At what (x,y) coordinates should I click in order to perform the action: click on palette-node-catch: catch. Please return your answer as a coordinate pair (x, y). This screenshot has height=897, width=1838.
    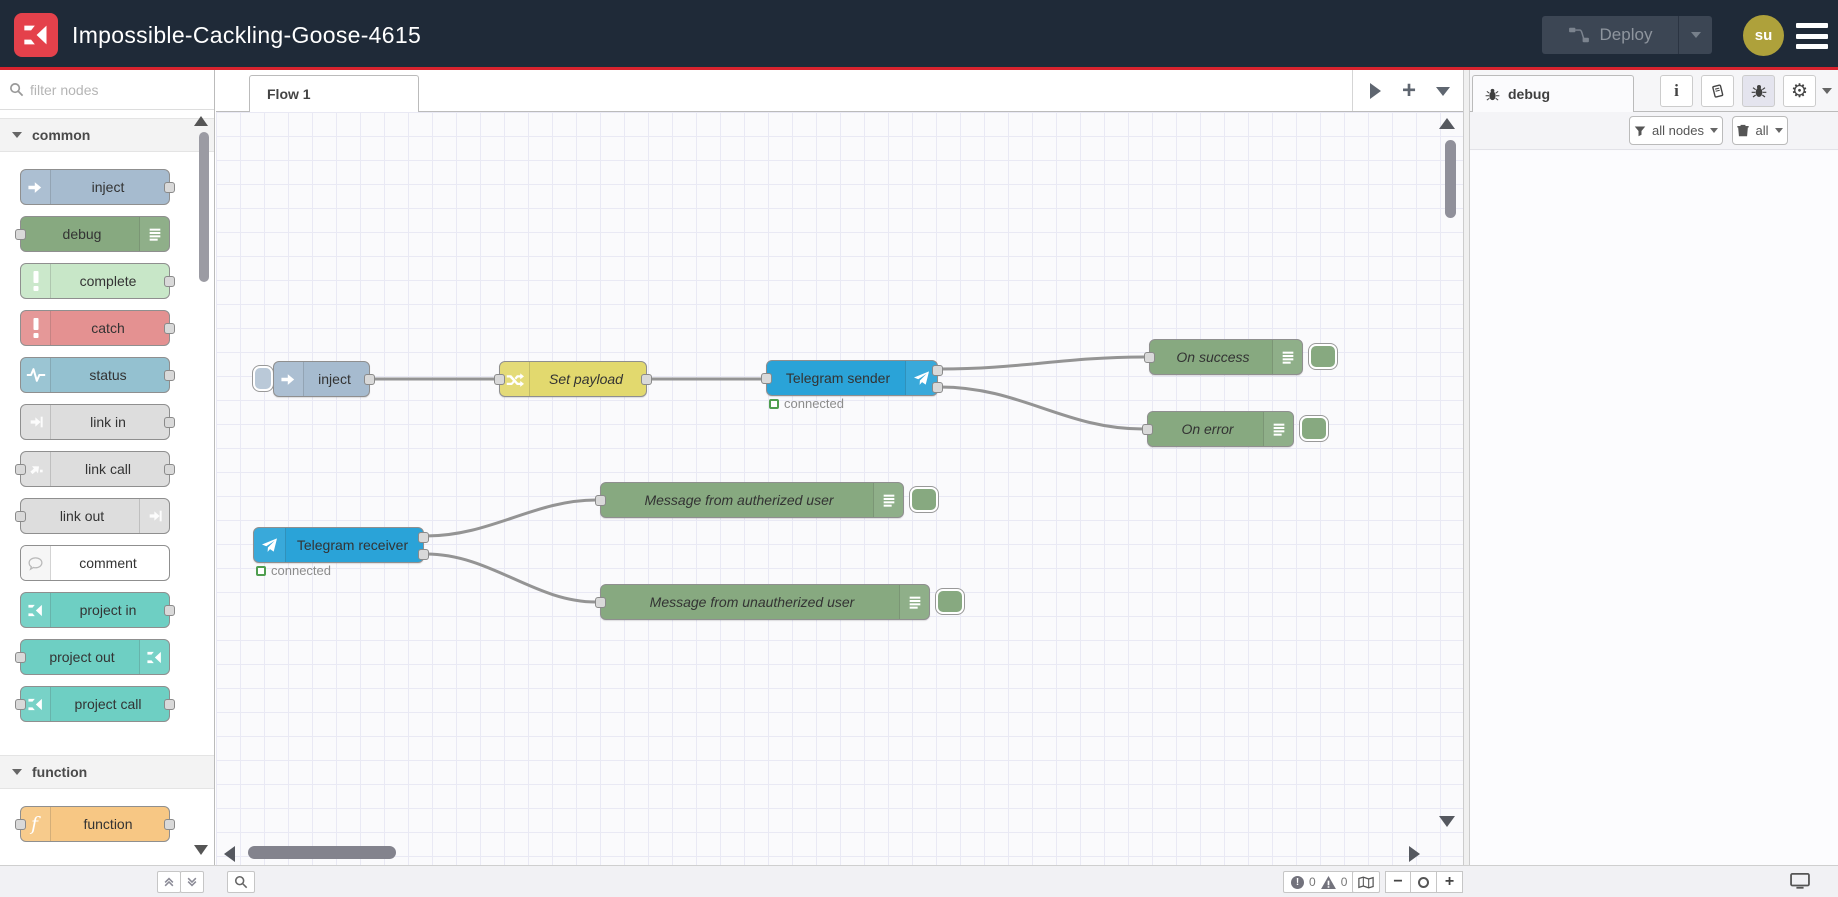
    Looking at the image, I should click on (97, 328).